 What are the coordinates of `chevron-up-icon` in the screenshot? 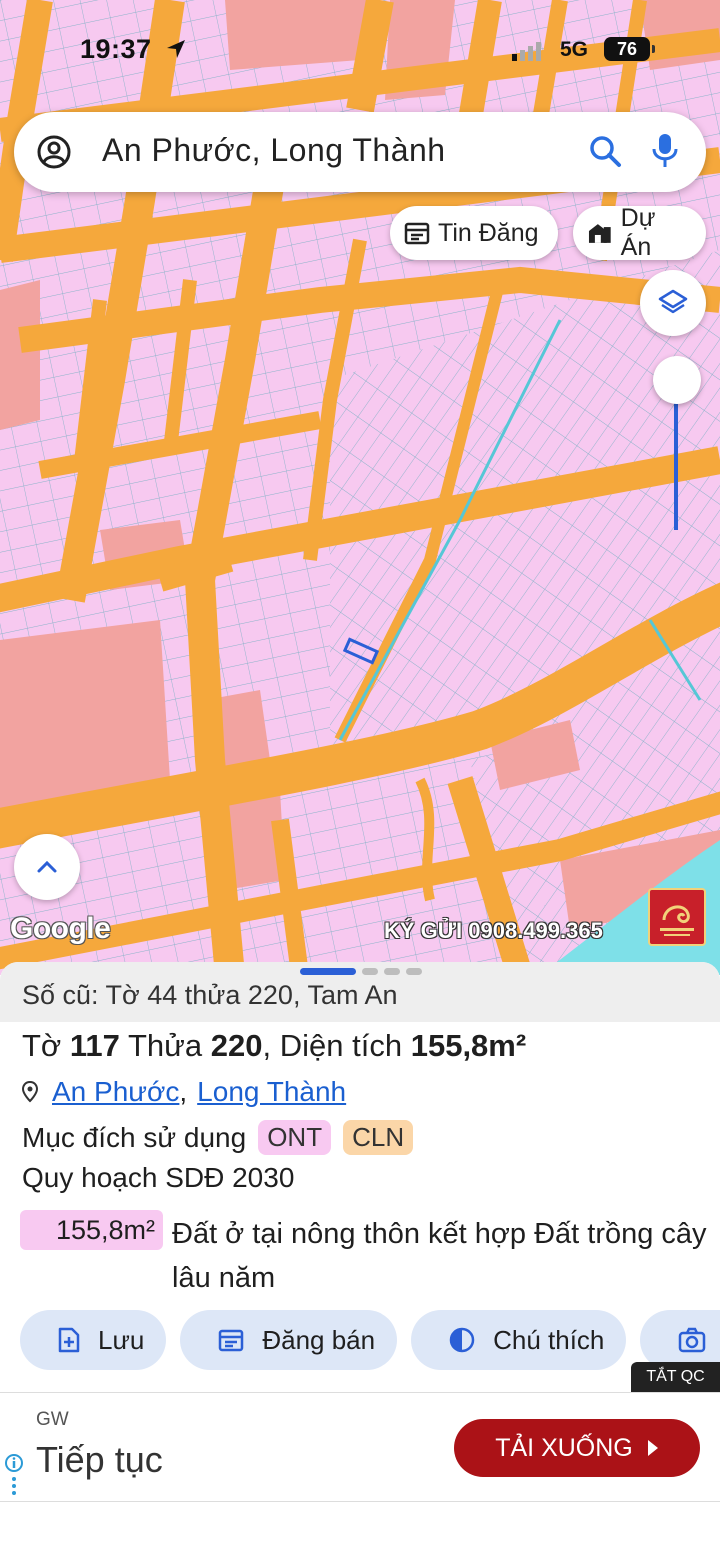 It's located at (47, 866).